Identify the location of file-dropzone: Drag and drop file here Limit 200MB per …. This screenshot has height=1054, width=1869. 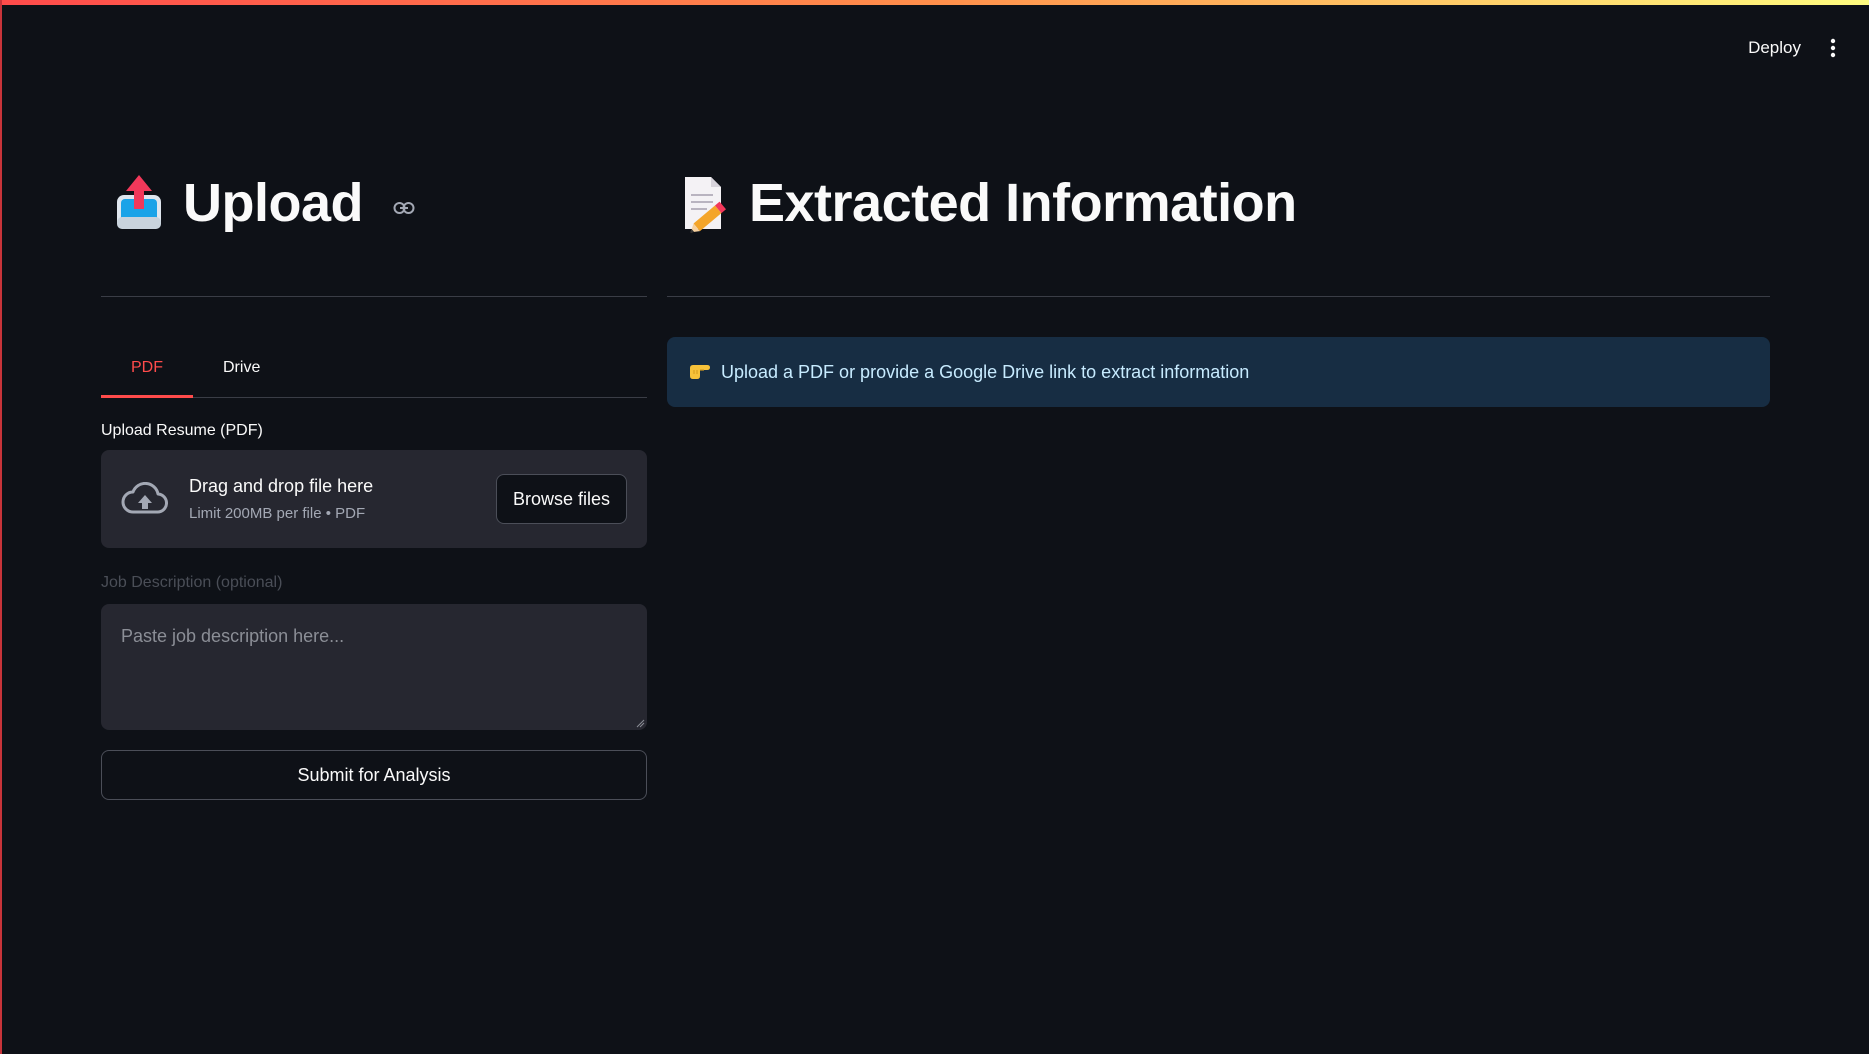
(374, 499).